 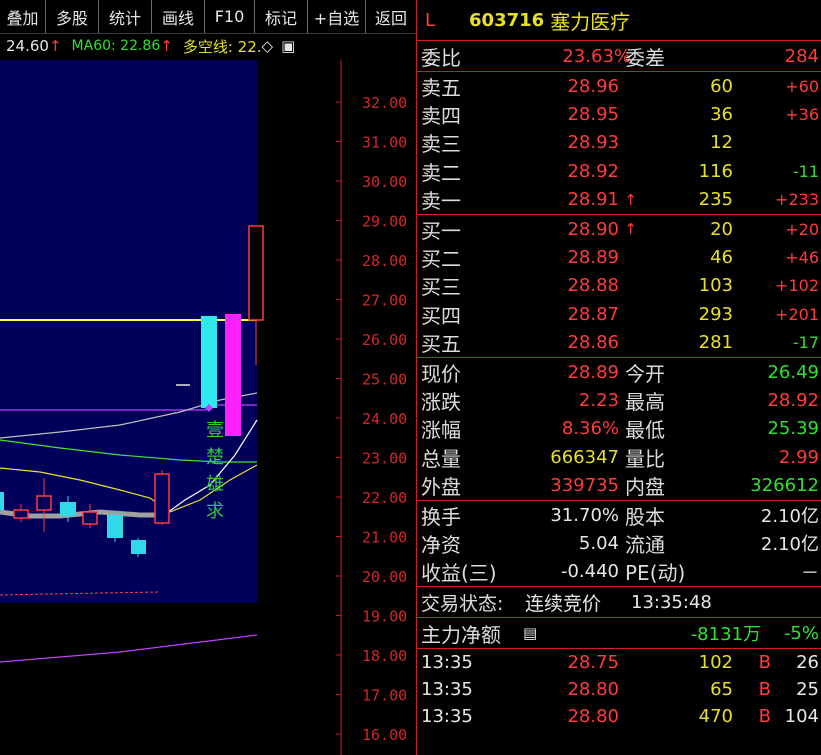 What do you see at coordinates (384, 340) in the screenshot?
I see `axis-tick-label: 26.00` at bounding box center [384, 340].